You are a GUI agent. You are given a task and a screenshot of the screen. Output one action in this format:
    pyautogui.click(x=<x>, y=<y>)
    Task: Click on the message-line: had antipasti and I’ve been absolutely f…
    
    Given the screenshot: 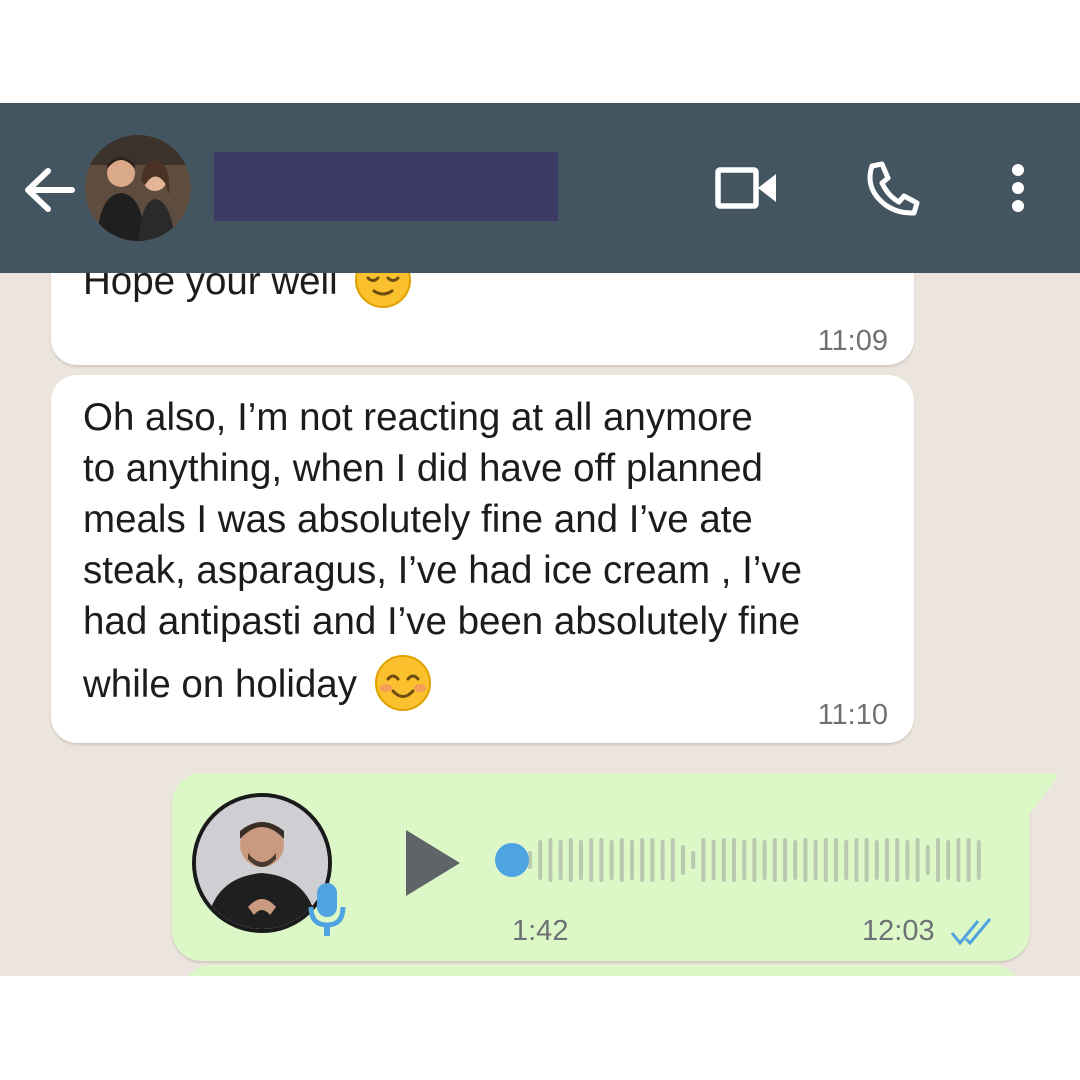 What is the action you would take?
    pyautogui.click(x=442, y=621)
    